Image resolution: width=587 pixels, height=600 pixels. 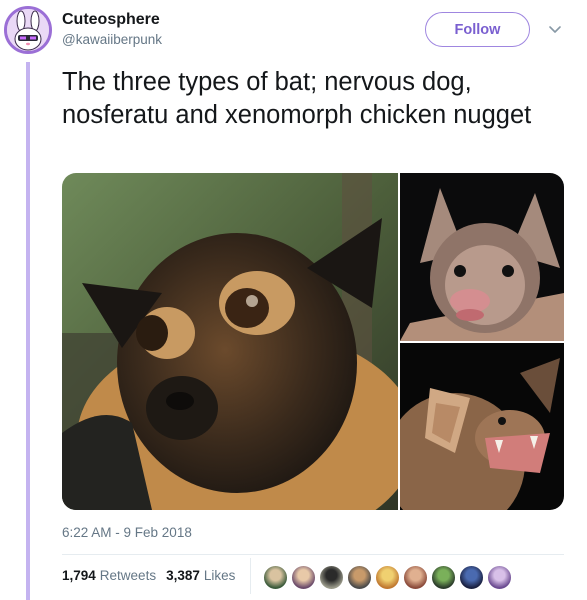 I want to click on photo-brown-bat, so click(x=482, y=426).